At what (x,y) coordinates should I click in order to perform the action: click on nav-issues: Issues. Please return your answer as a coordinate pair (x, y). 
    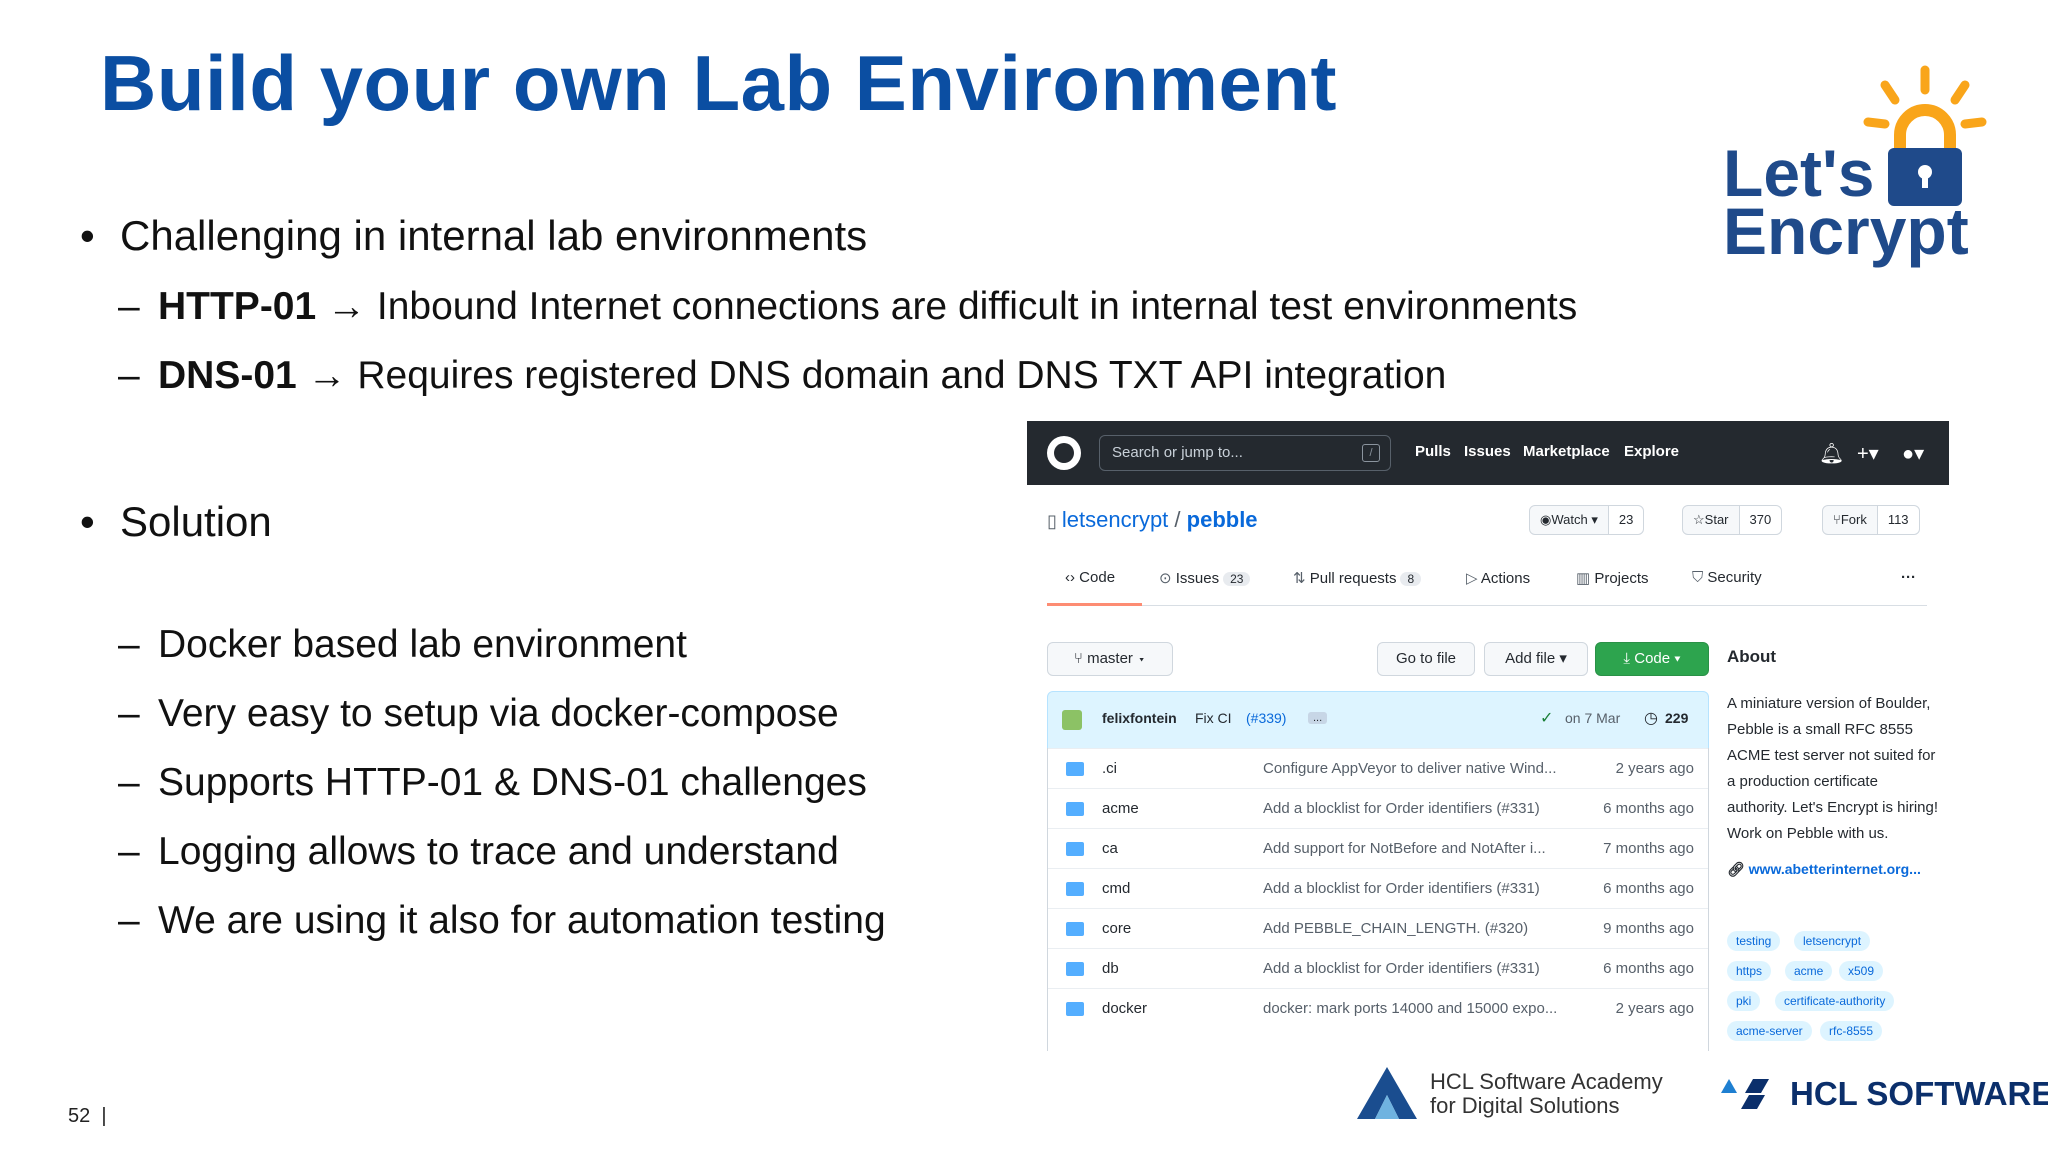
    Looking at the image, I should click on (1487, 451).